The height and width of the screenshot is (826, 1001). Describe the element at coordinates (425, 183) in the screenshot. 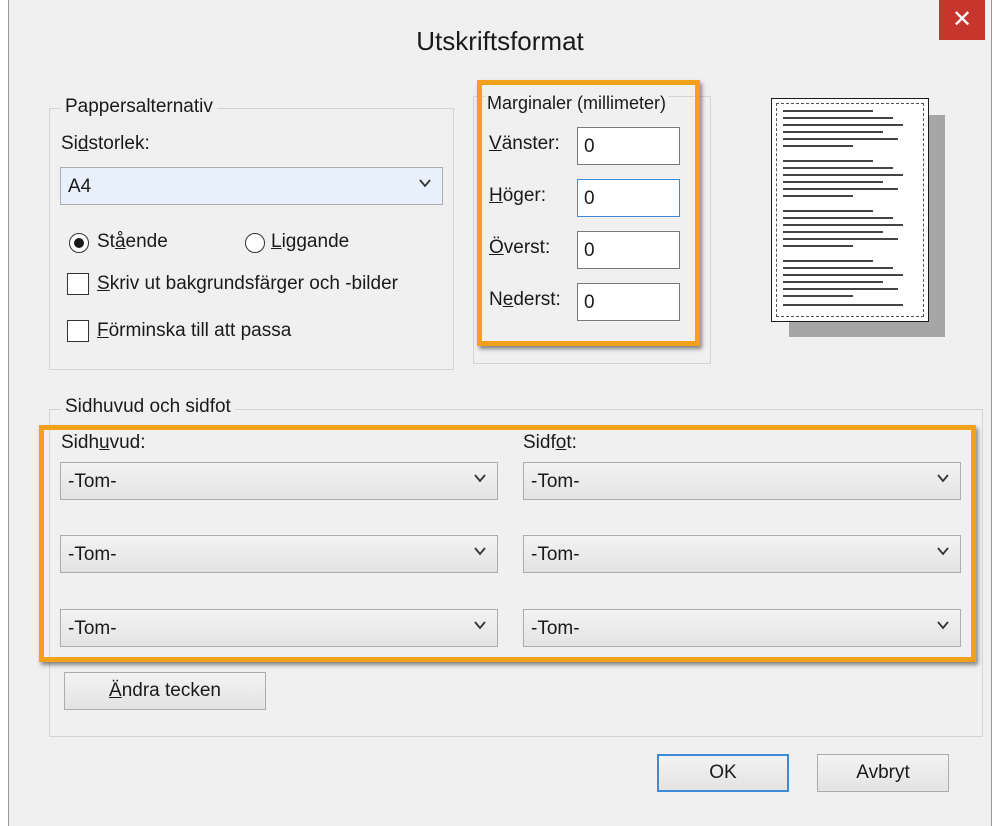

I see `chevron-down-icon` at that location.